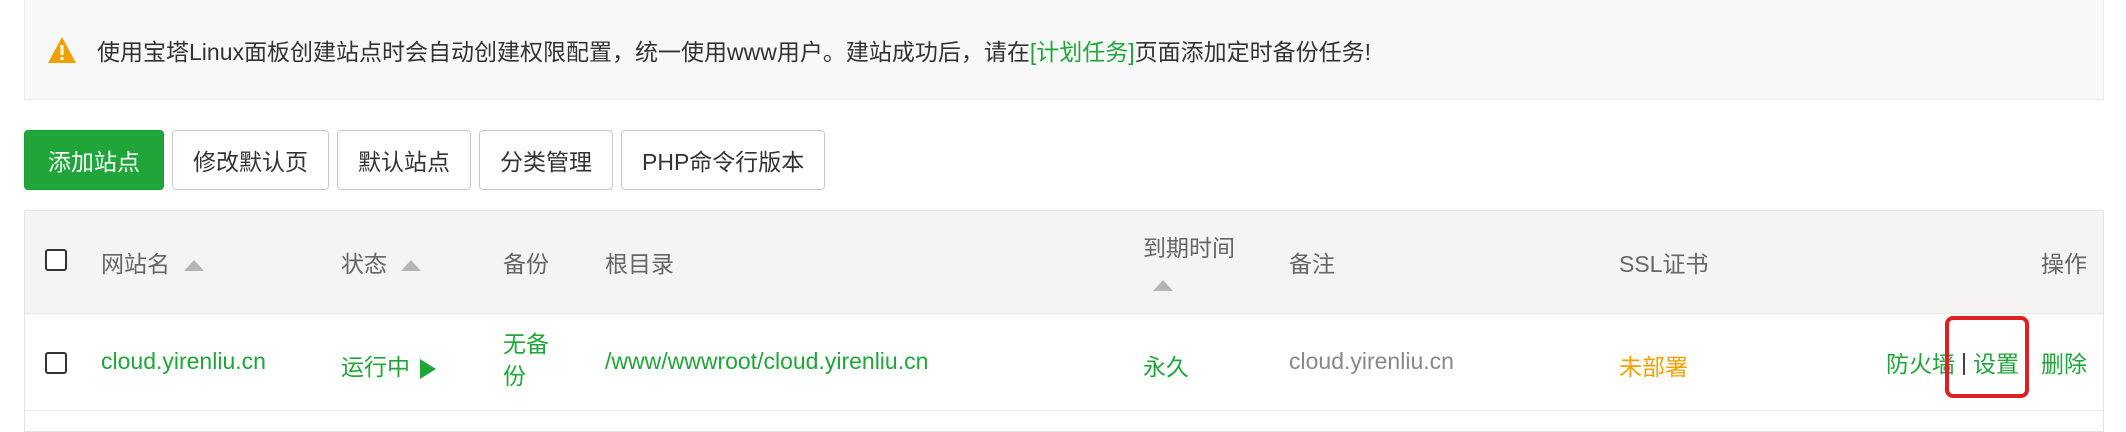 The height and width of the screenshot is (432, 2126). What do you see at coordinates (2064, 362) in the screenshot?
I see `delete-link: 删除` at bounding box center [2064, 362].